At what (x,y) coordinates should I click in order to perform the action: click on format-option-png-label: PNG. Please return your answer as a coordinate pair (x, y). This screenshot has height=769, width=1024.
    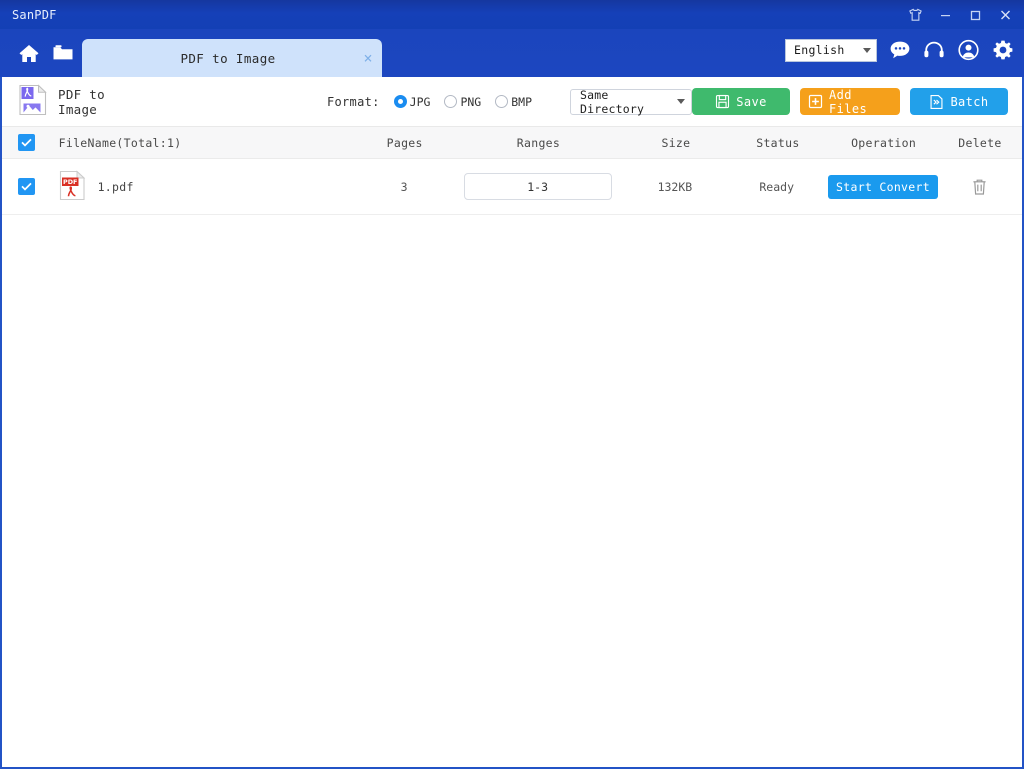
    Looking at the image, I should click on (471, 101).